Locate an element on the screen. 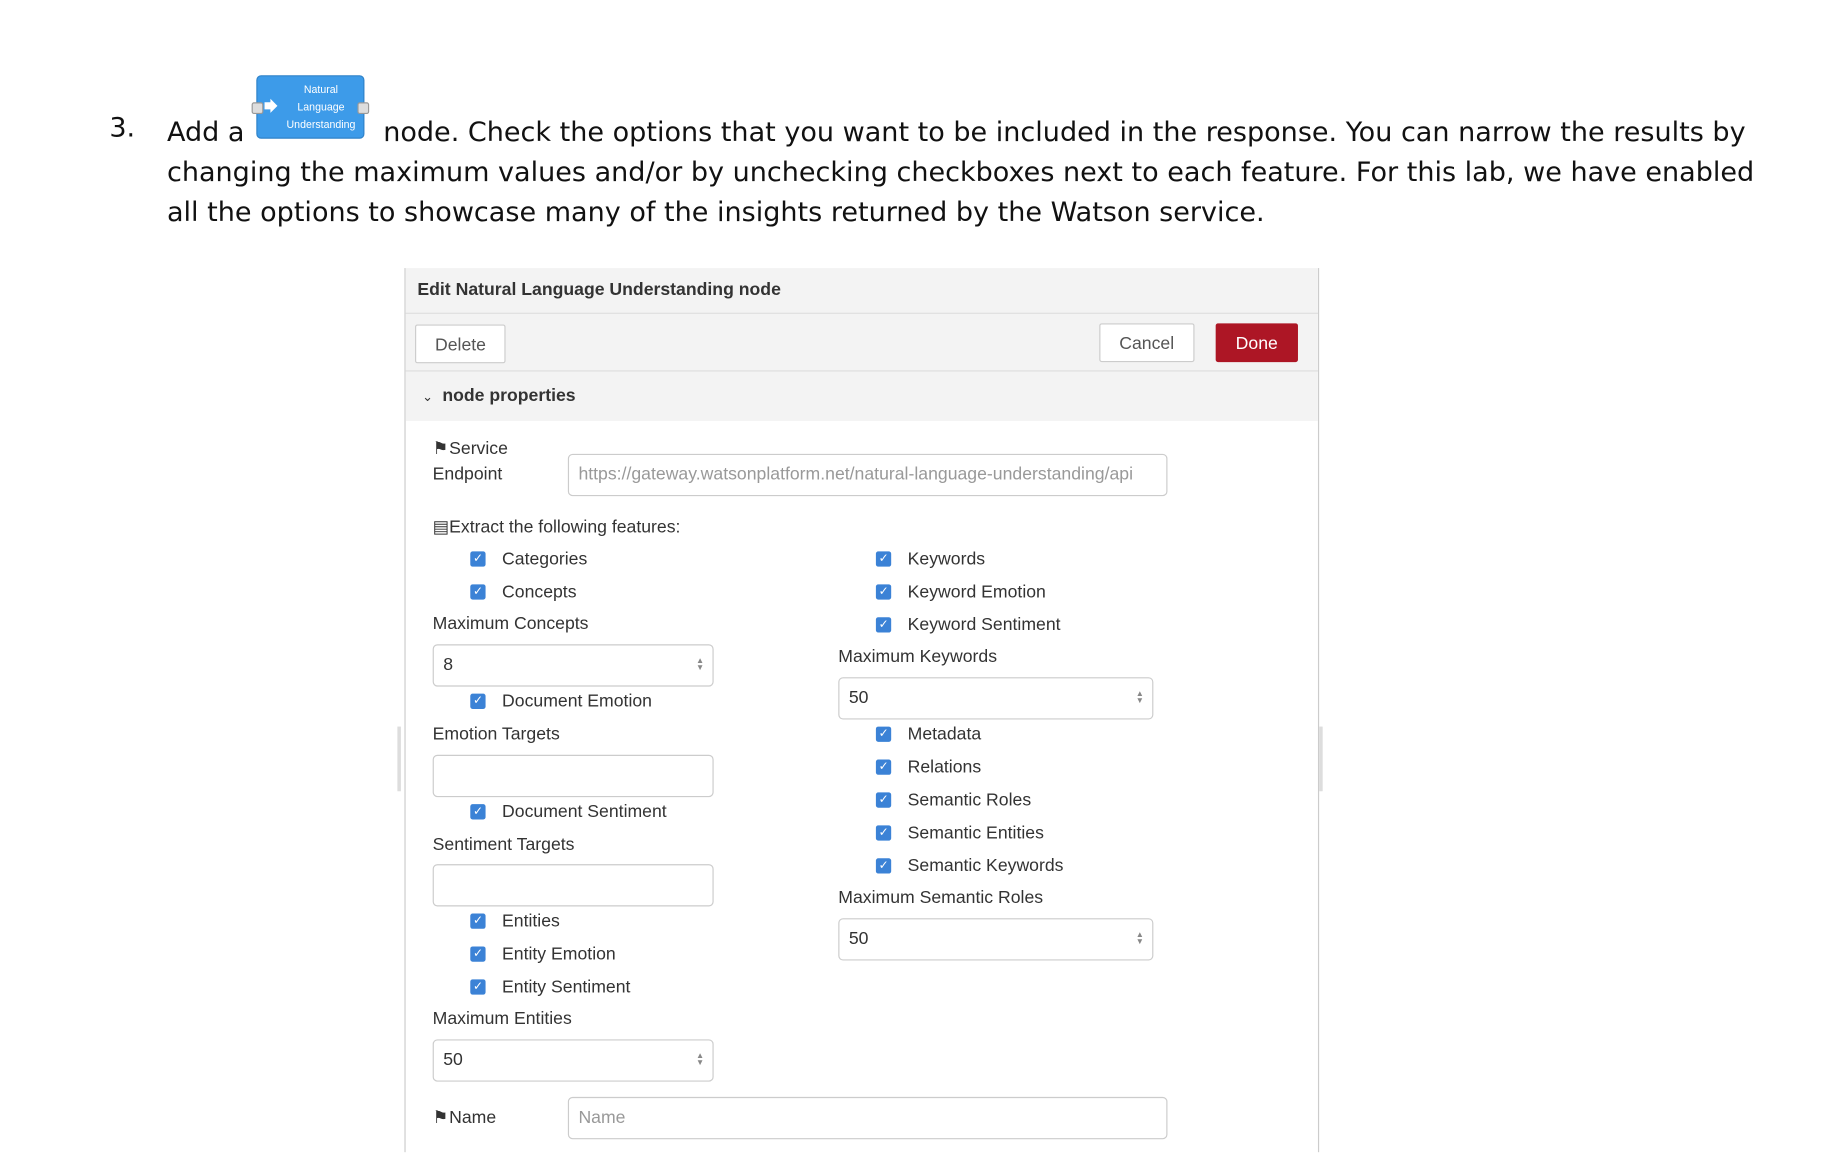  step-number: 3. is located at coordinates (122, 128).